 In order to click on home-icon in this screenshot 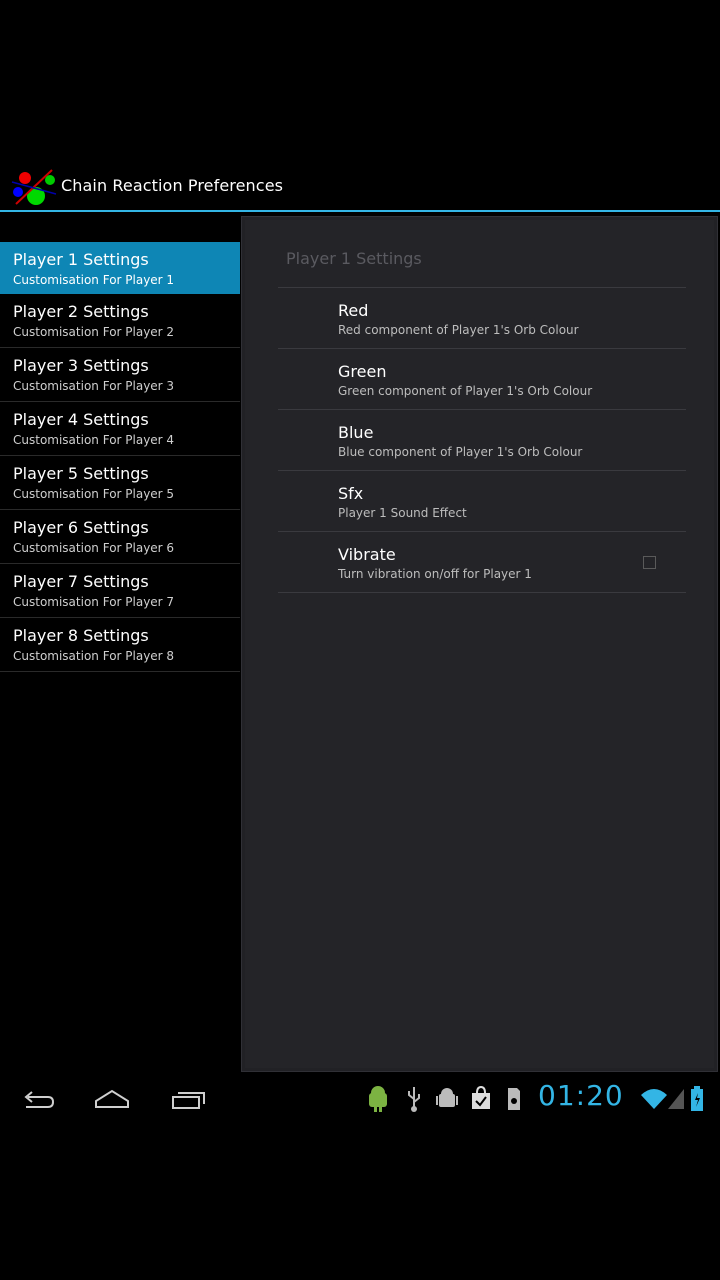, I will do `click(112, 1099)`.